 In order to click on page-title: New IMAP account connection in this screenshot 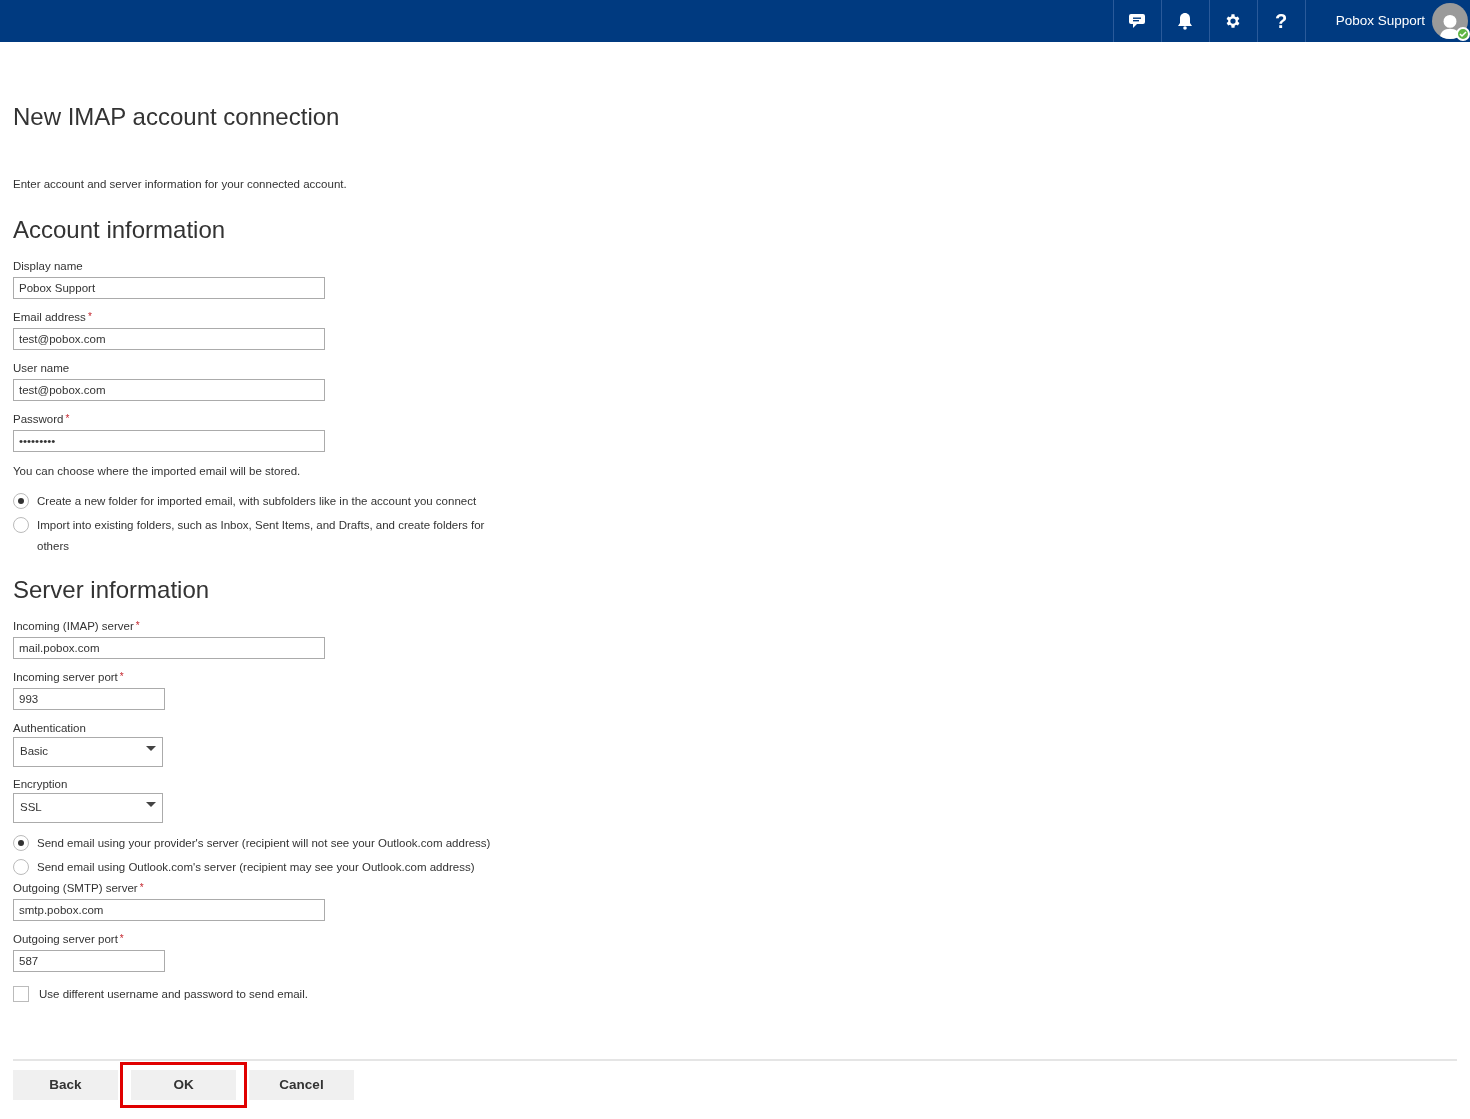, I will do `click(177, 117)`.